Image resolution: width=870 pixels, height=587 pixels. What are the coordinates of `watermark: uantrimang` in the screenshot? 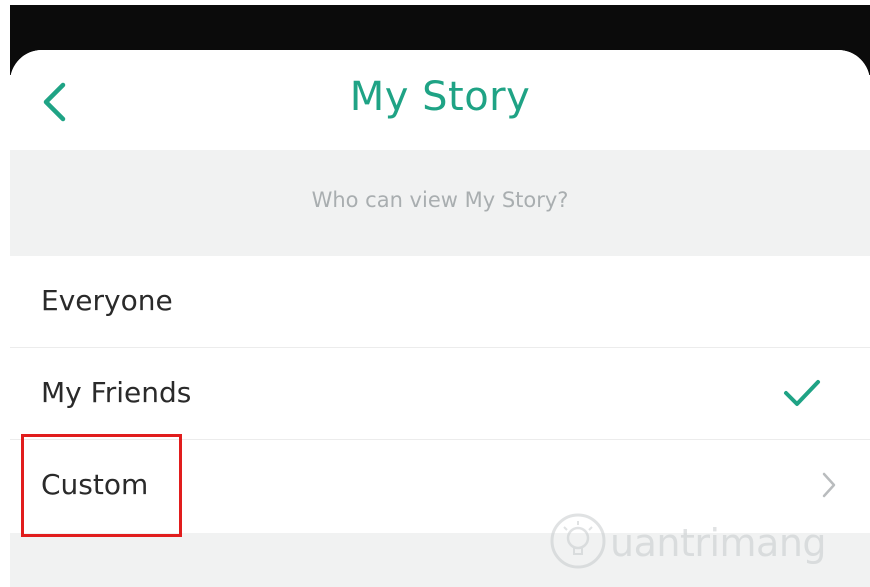 It's located at (698, 540).